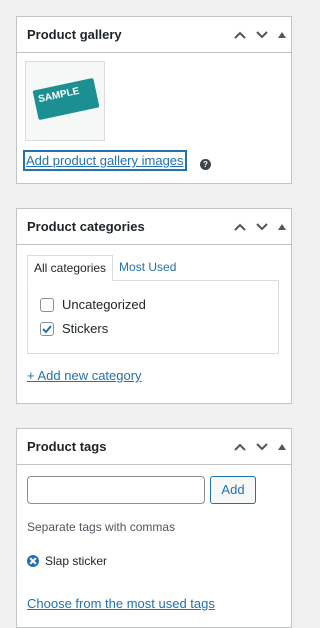  What do you see at coordinates (33, 561) in the screenshot?
I see `remove-tag-icon` at bounding box center [33, 561].